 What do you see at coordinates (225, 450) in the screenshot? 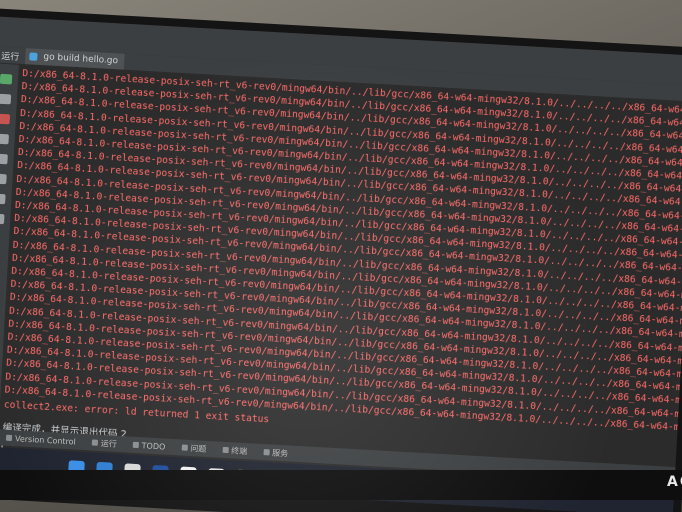
I see `terminal-icon` at bounding box center [225, 450].